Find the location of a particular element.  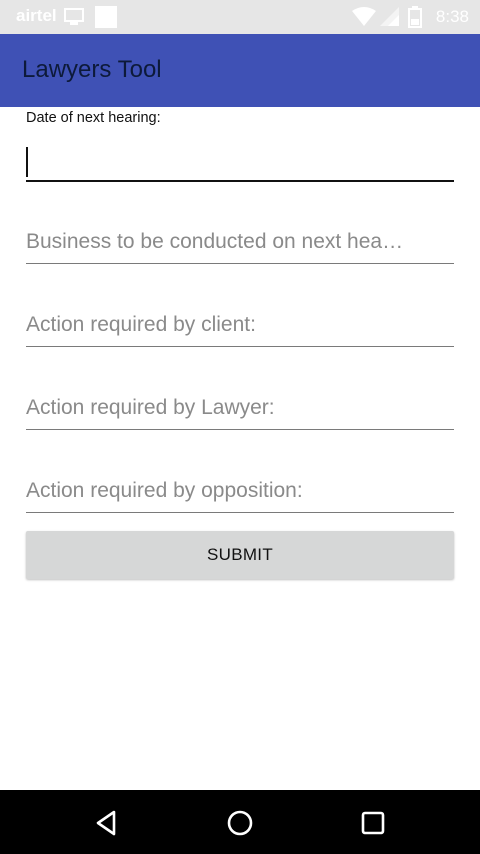

submit-button: SUBMIT is located at coordinates (240, 555).